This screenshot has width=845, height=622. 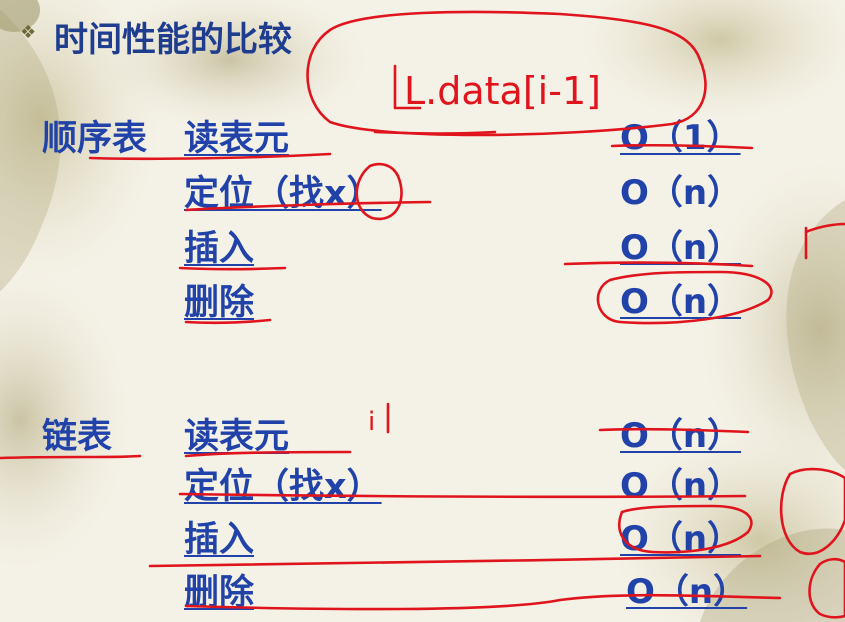 What do you see at coordinates (77, 437) in the screenshot?
I see `linked-list-label: 链表` at bounding box center [77, 437].